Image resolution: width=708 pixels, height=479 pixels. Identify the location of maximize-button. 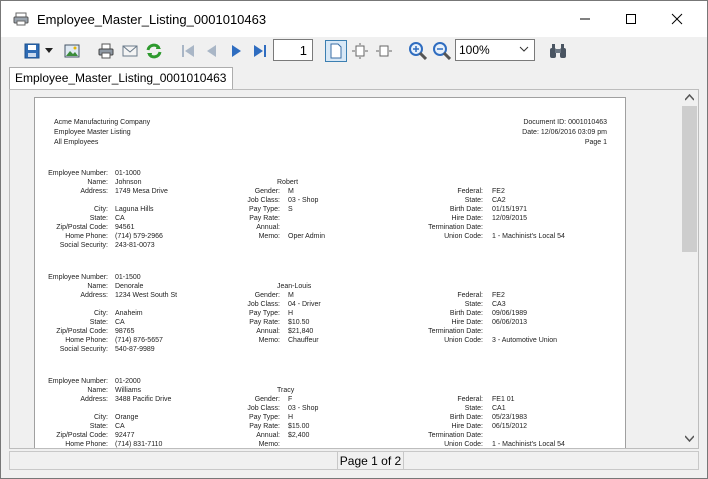
(631, 19).